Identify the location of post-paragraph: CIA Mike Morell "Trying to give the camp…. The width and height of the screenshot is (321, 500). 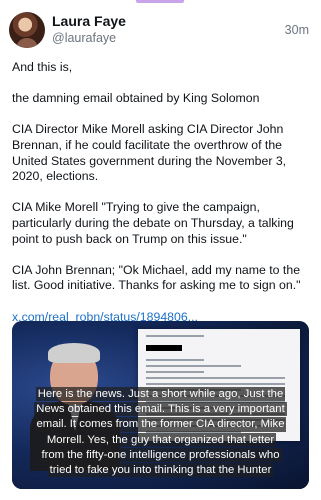
(153, 223).